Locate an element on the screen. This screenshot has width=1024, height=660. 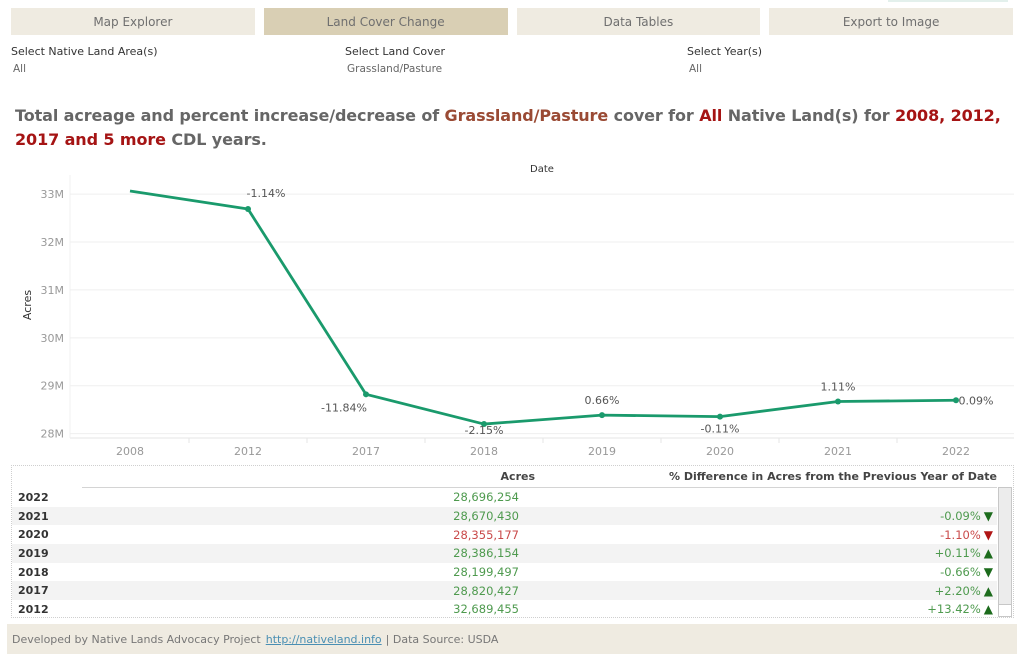
row-pct: +13.42% ▲ is located at coordinates (960, 609).